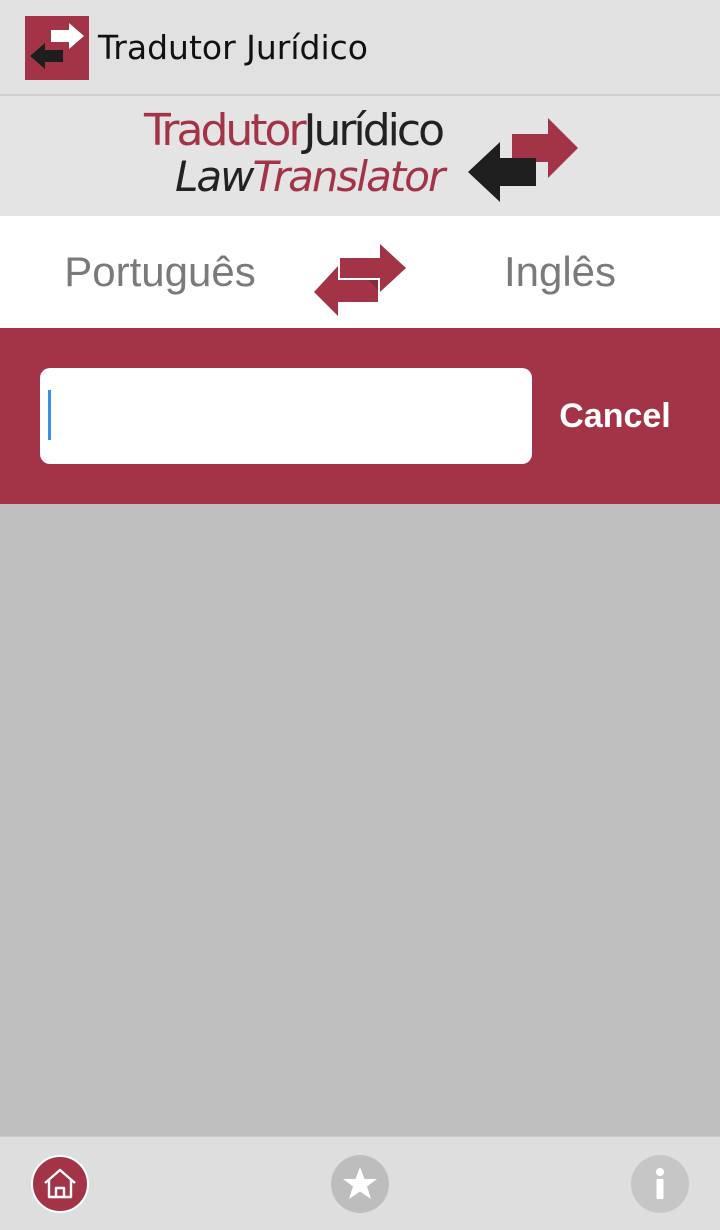 This screenshot has width=720, height=1230. Describe the element at coordinates (233, 47) in the screenshot. I see `app-title: Tradutor Jurídico` at that location.